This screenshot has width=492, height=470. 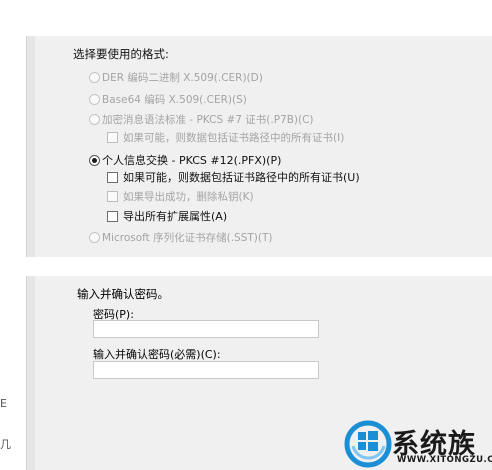 What do you see at coordinates (123, 294) in the screenshot?
I see `password-title: 输入并确认密码。` at bounding box center [123, 294].